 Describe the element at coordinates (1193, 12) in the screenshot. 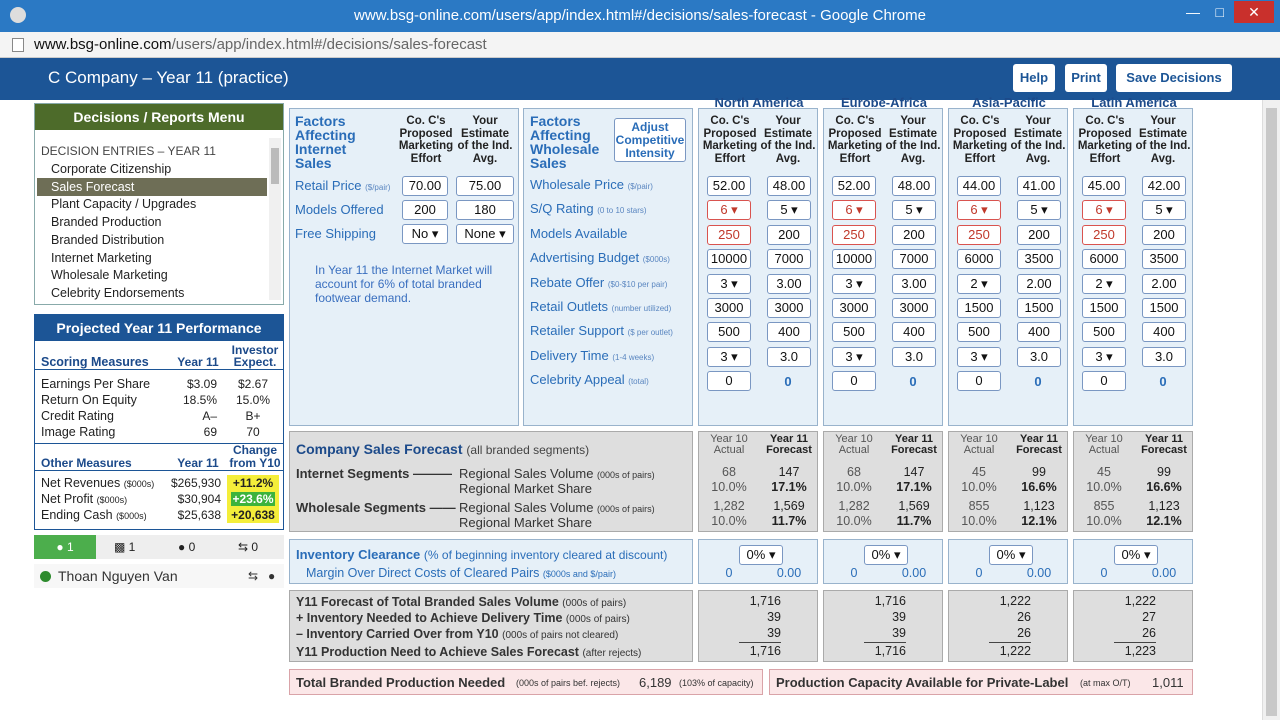

I see `minimize-icon: —` at that location.